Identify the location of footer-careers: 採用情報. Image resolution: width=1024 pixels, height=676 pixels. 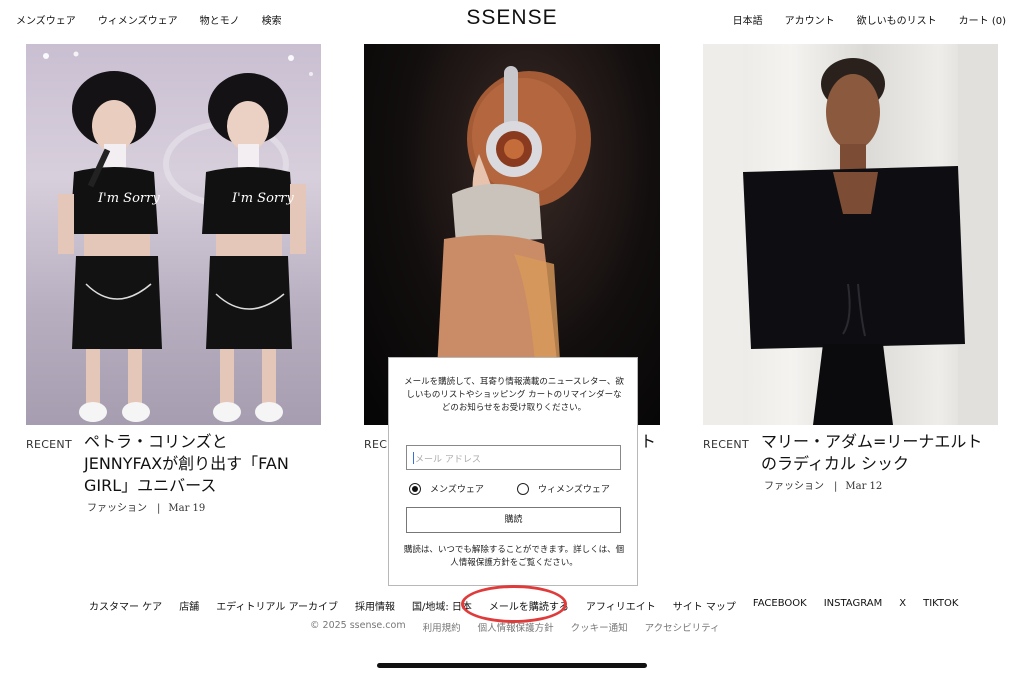
(375, 605).